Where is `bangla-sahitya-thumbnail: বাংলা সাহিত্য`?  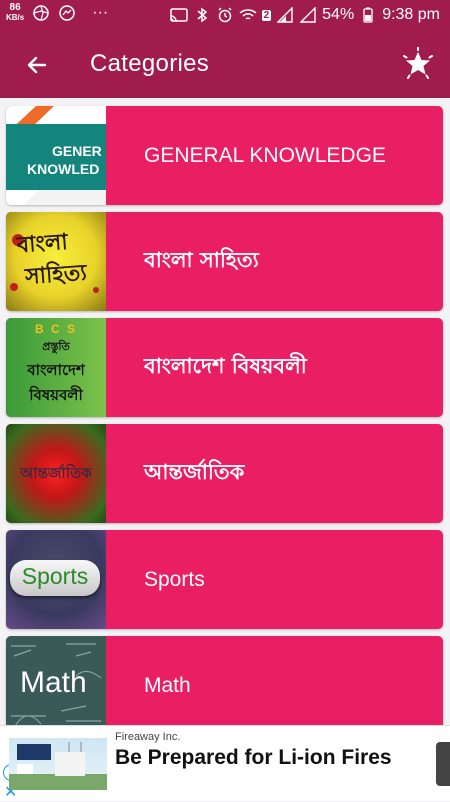 bangla-sahitya-thumbnail: বাংলা সাহিত্য is located at coordinates (56, 261).